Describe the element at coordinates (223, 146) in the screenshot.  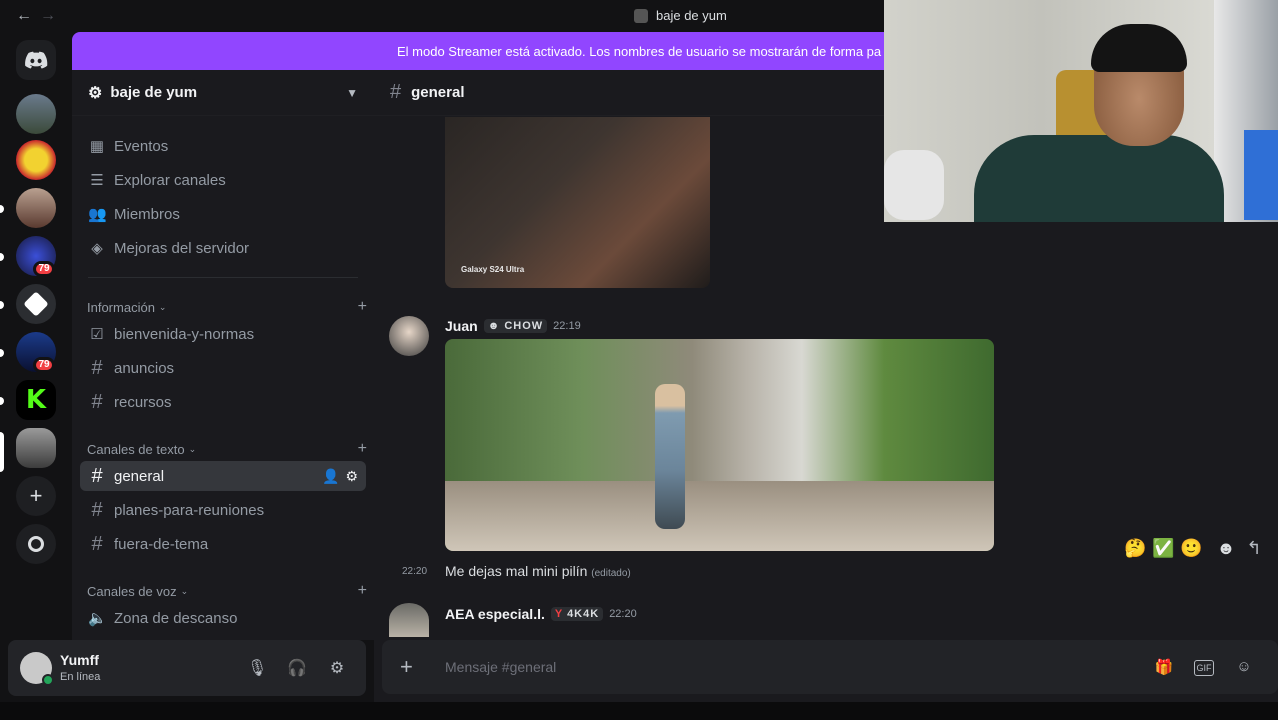
I see `sidebar-item-eventos: ▦ Eventos` at that location.